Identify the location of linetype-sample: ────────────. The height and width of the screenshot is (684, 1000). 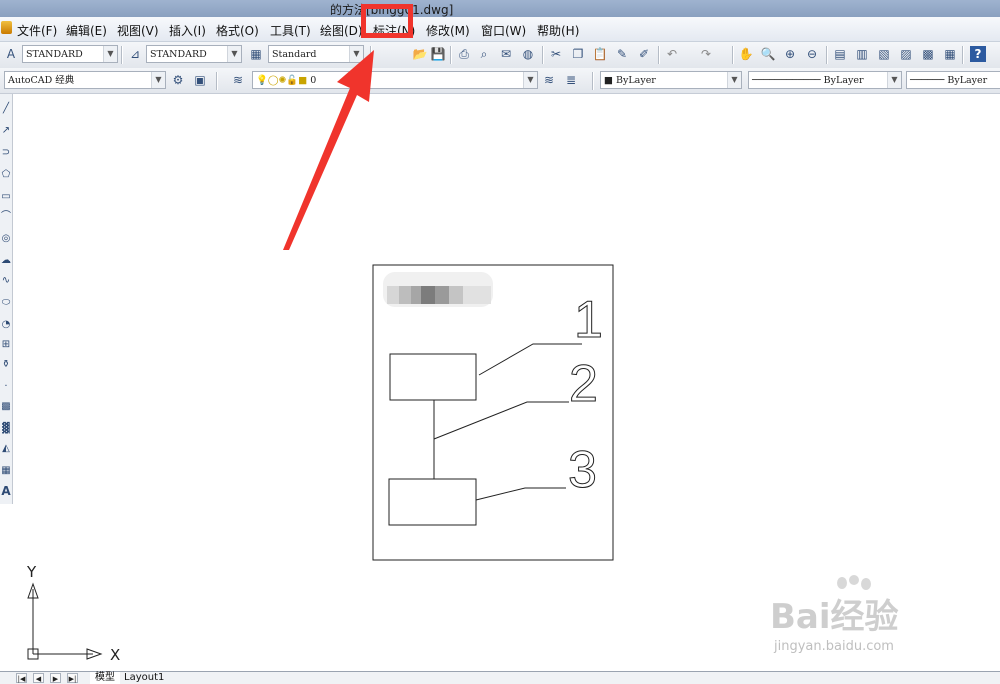
(788, 80).